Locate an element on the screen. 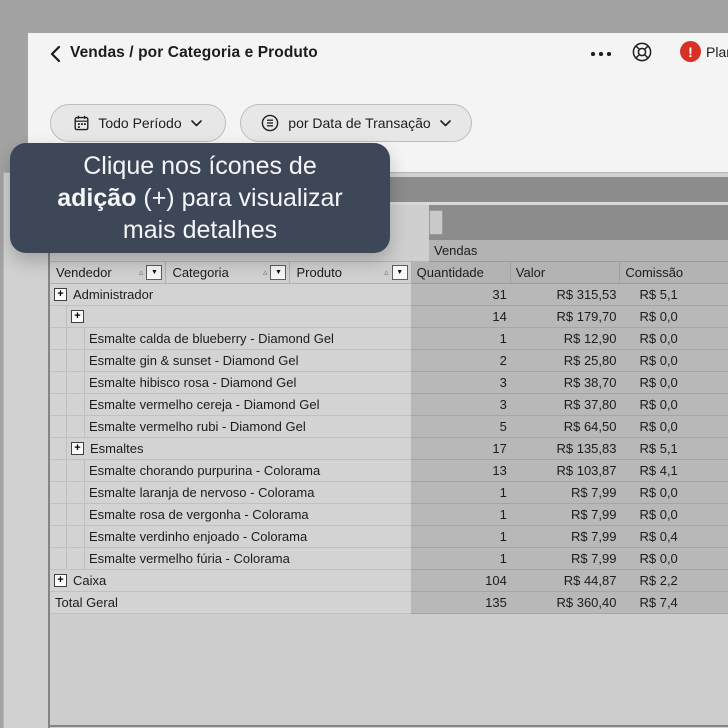 The width and height of the screenshot is (728, 728). row-label-cell: Esmalte calda de blueberry - Diamond Gel is located at coordinates (230, 339).